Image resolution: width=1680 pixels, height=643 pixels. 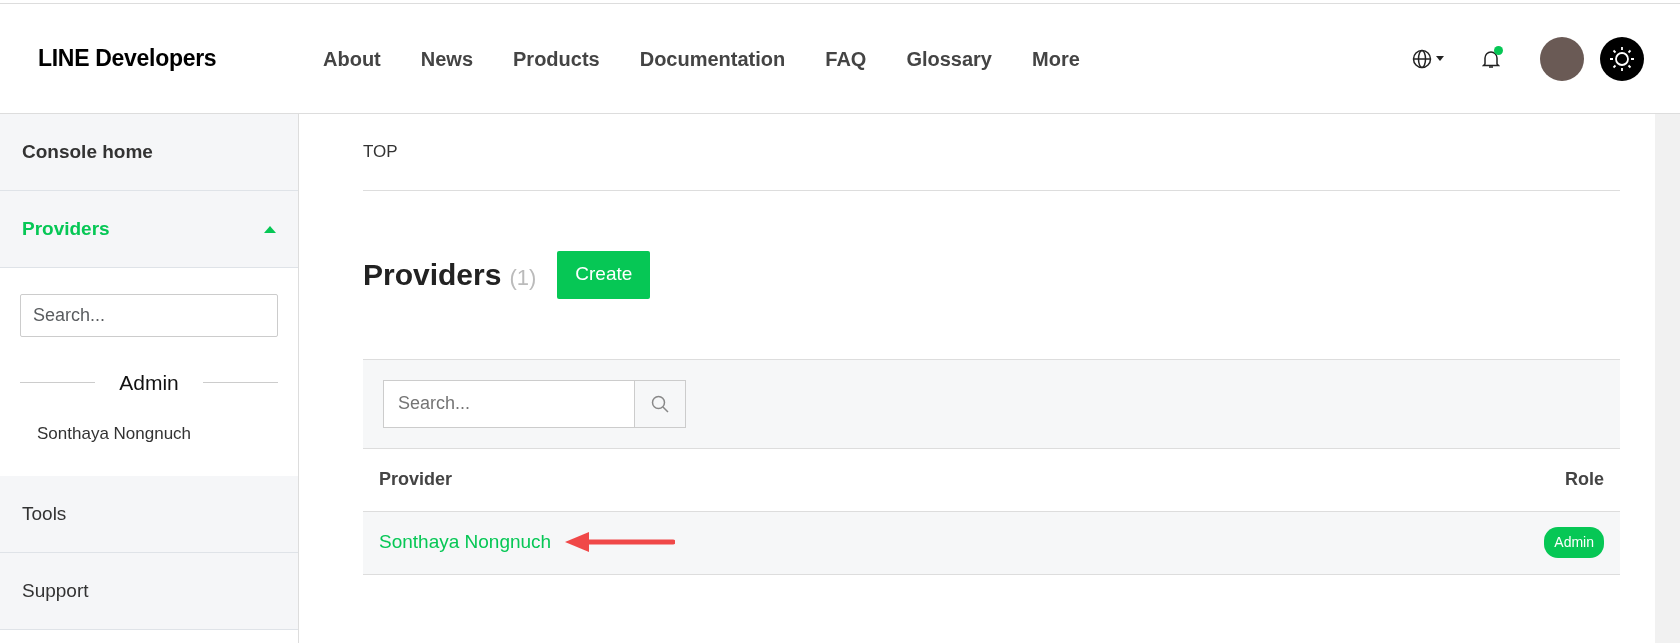 I want to click on theme-toggle-button, so click(x=1622, y=58).